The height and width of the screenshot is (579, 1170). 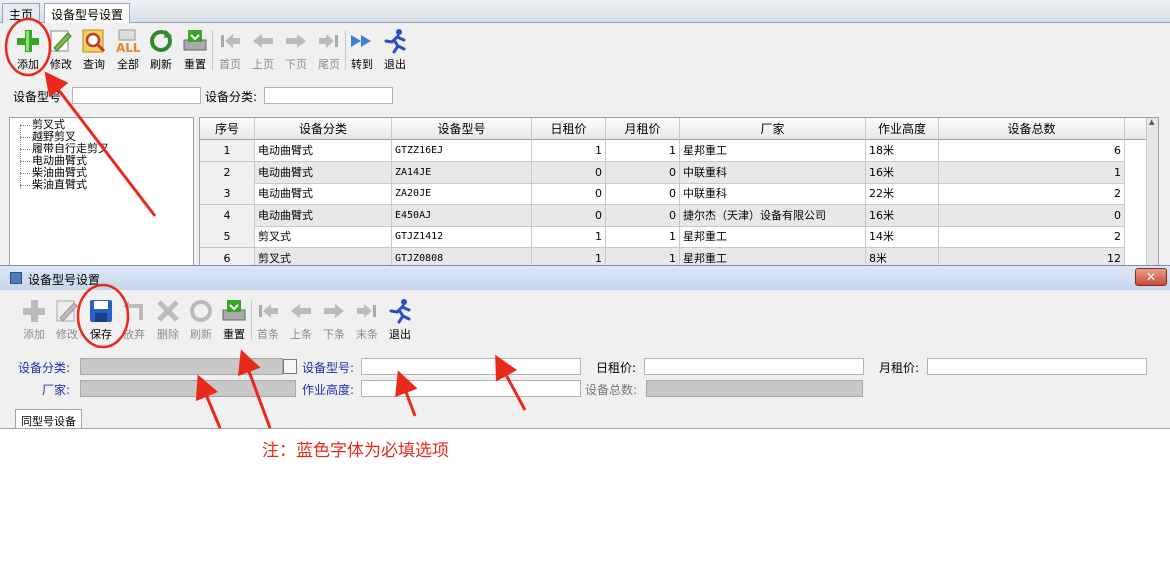 What do you see at coordinates (227, 129) in the screenshot?
I see `column-header: 序号` at bounding box center [227, 129].